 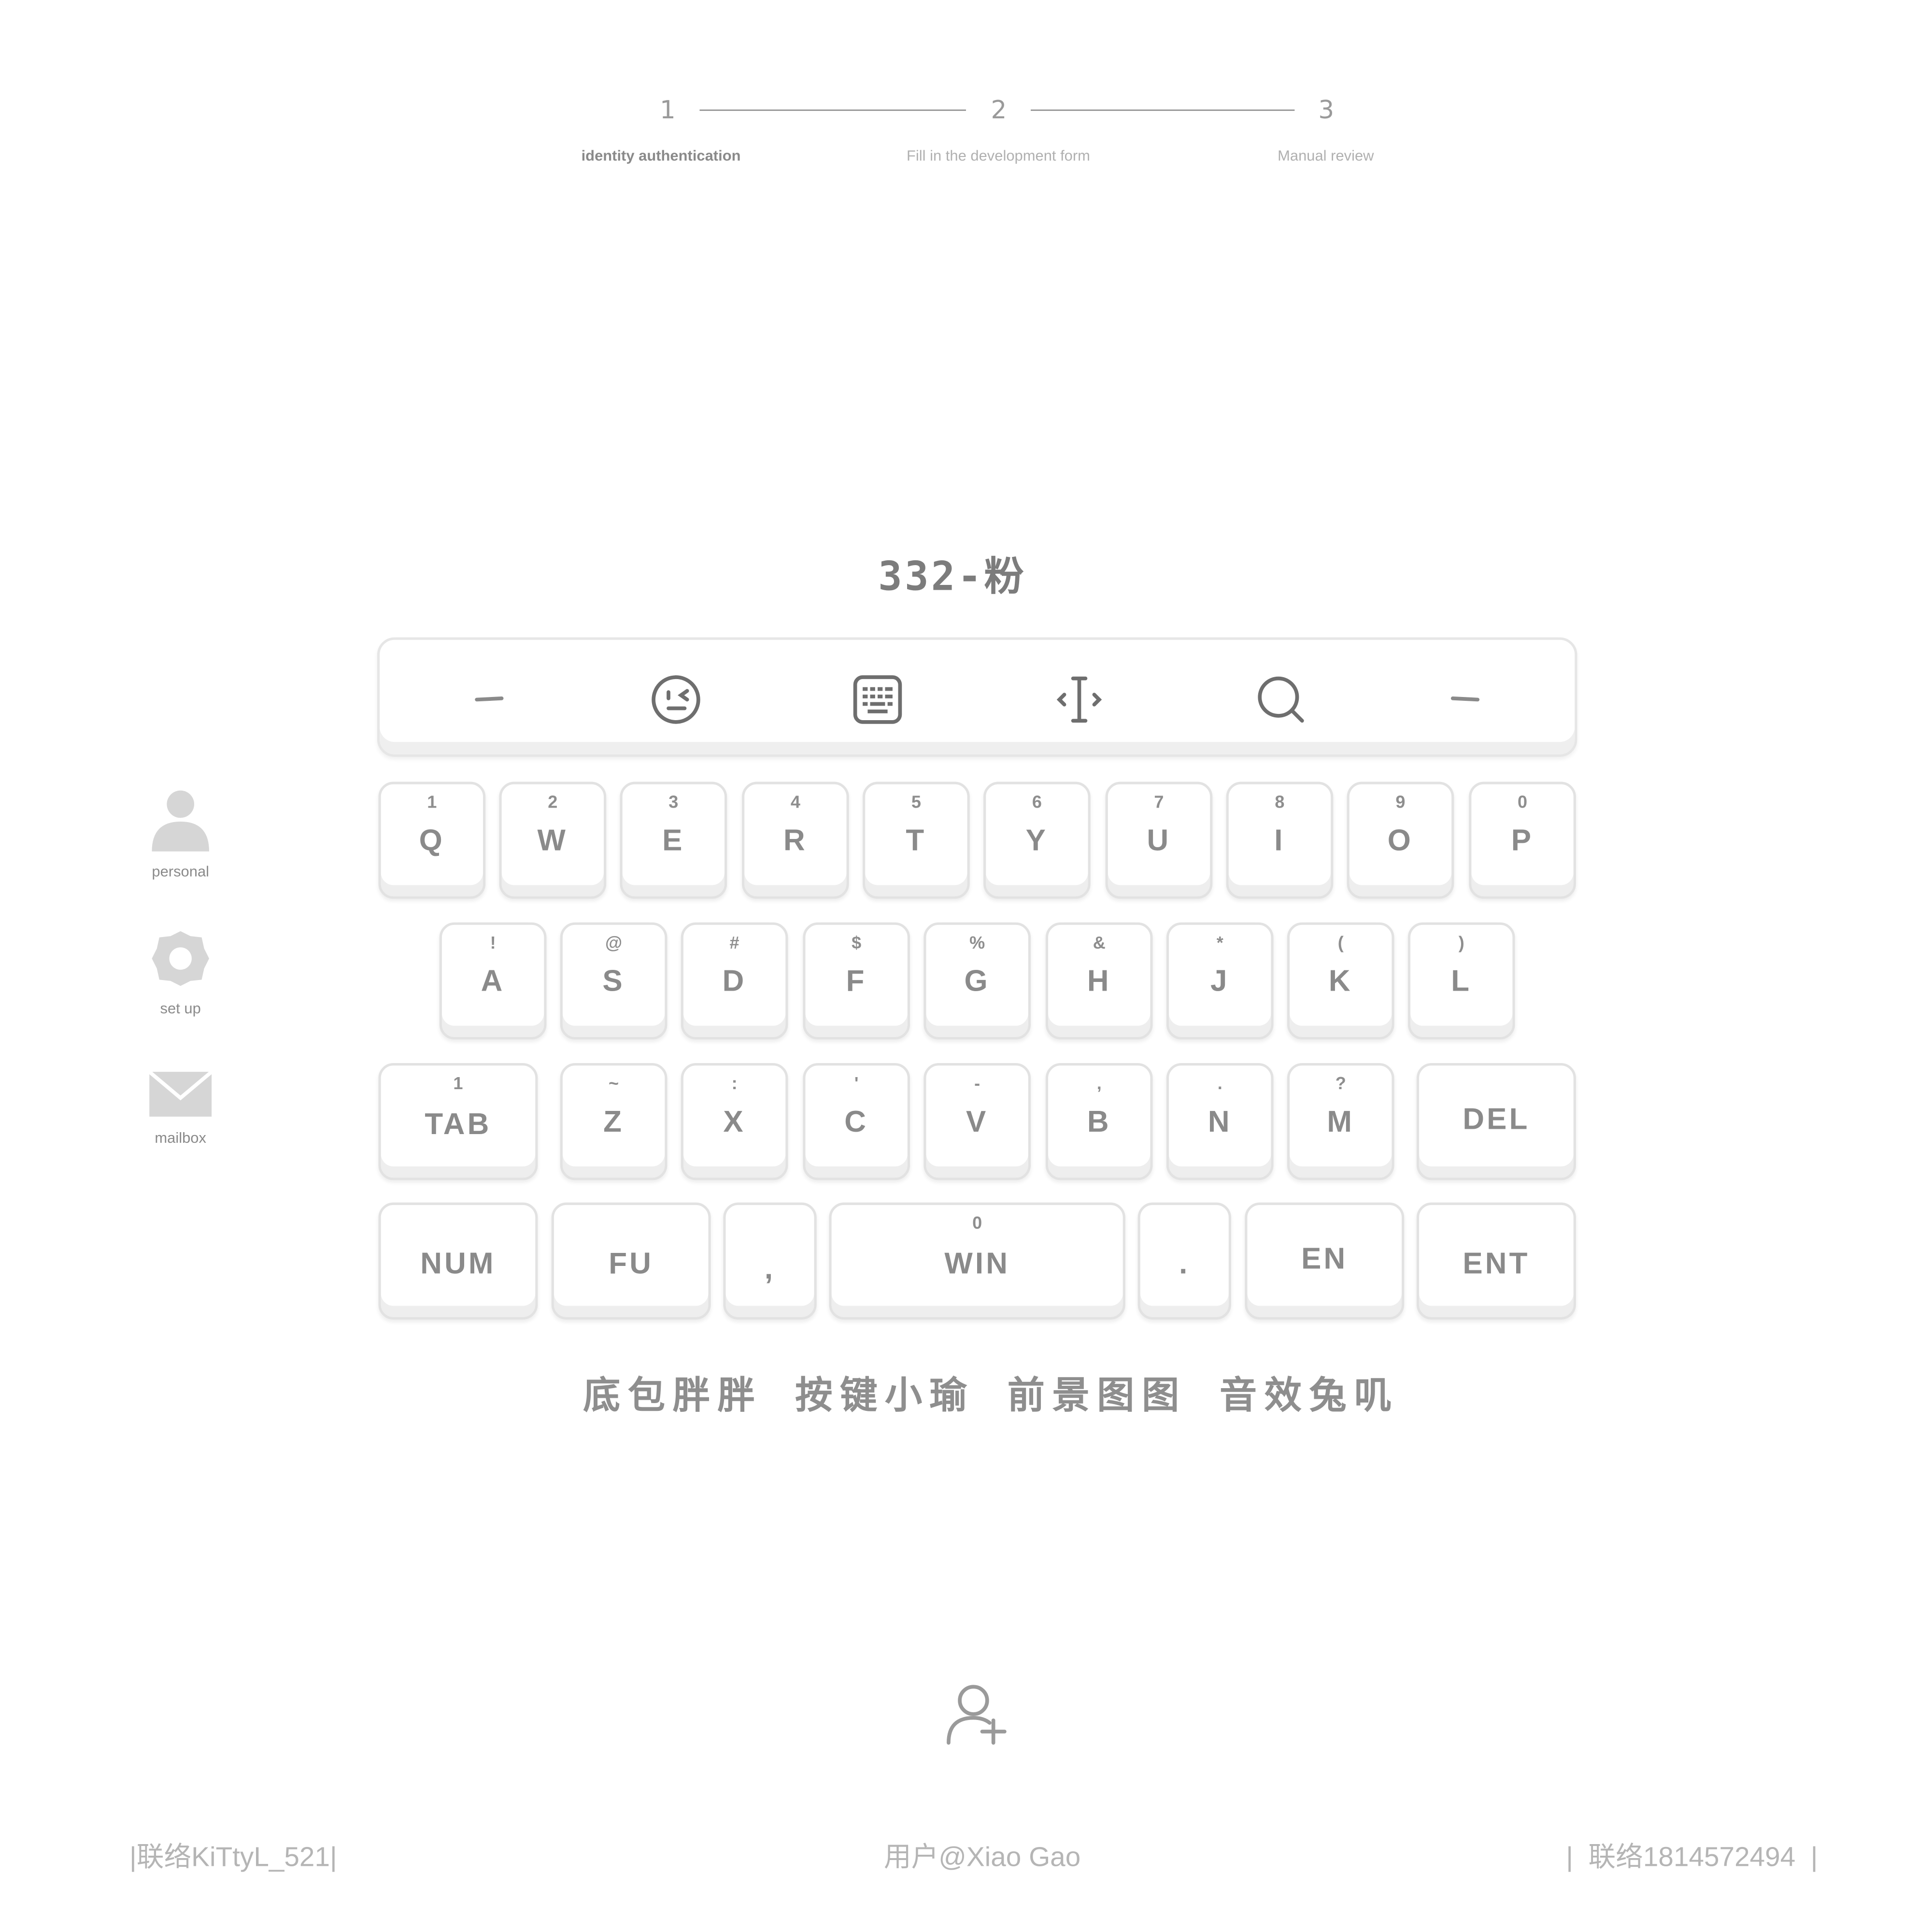 What do you see at coordinates (676, 699) in the screenshot?
I see `emoji-icon` at bounding box center [676, 699].